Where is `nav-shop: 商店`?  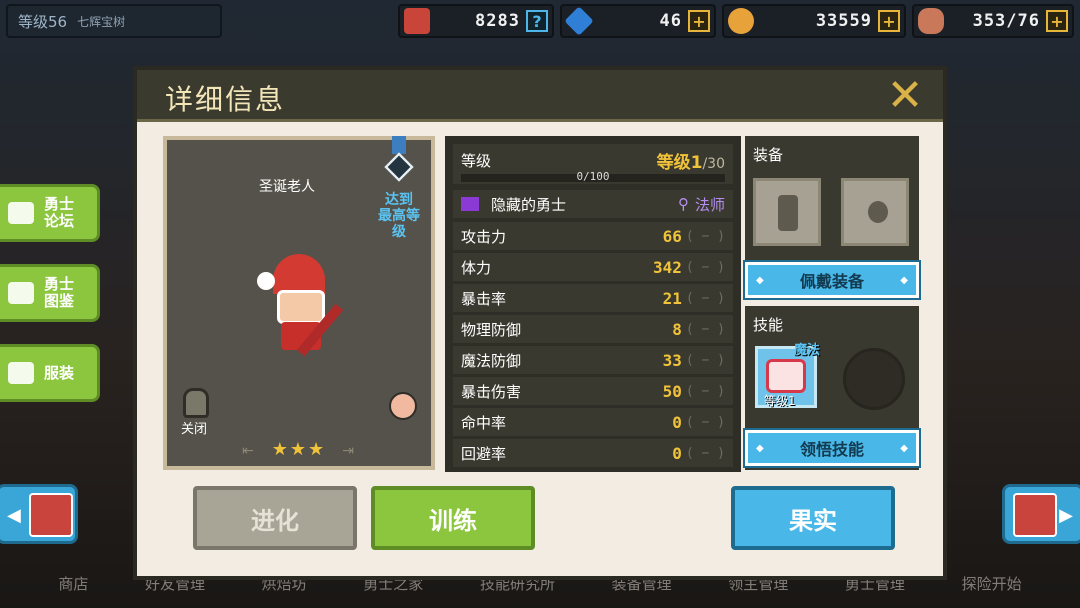
nav-shop: 商店 is located at coordinates (73, 583).